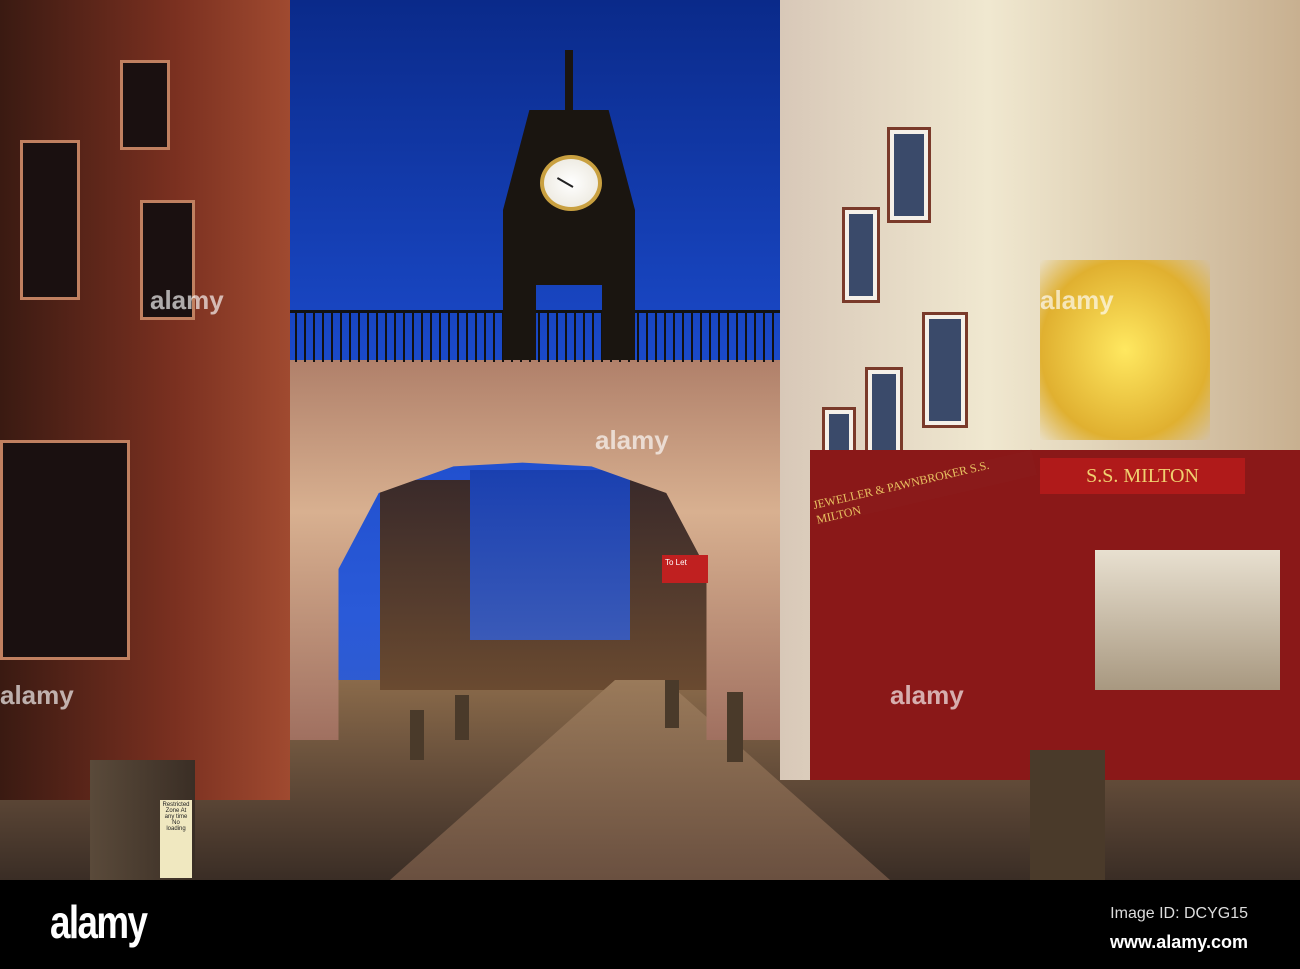  I want to click on clock-face, so click(571, 183).